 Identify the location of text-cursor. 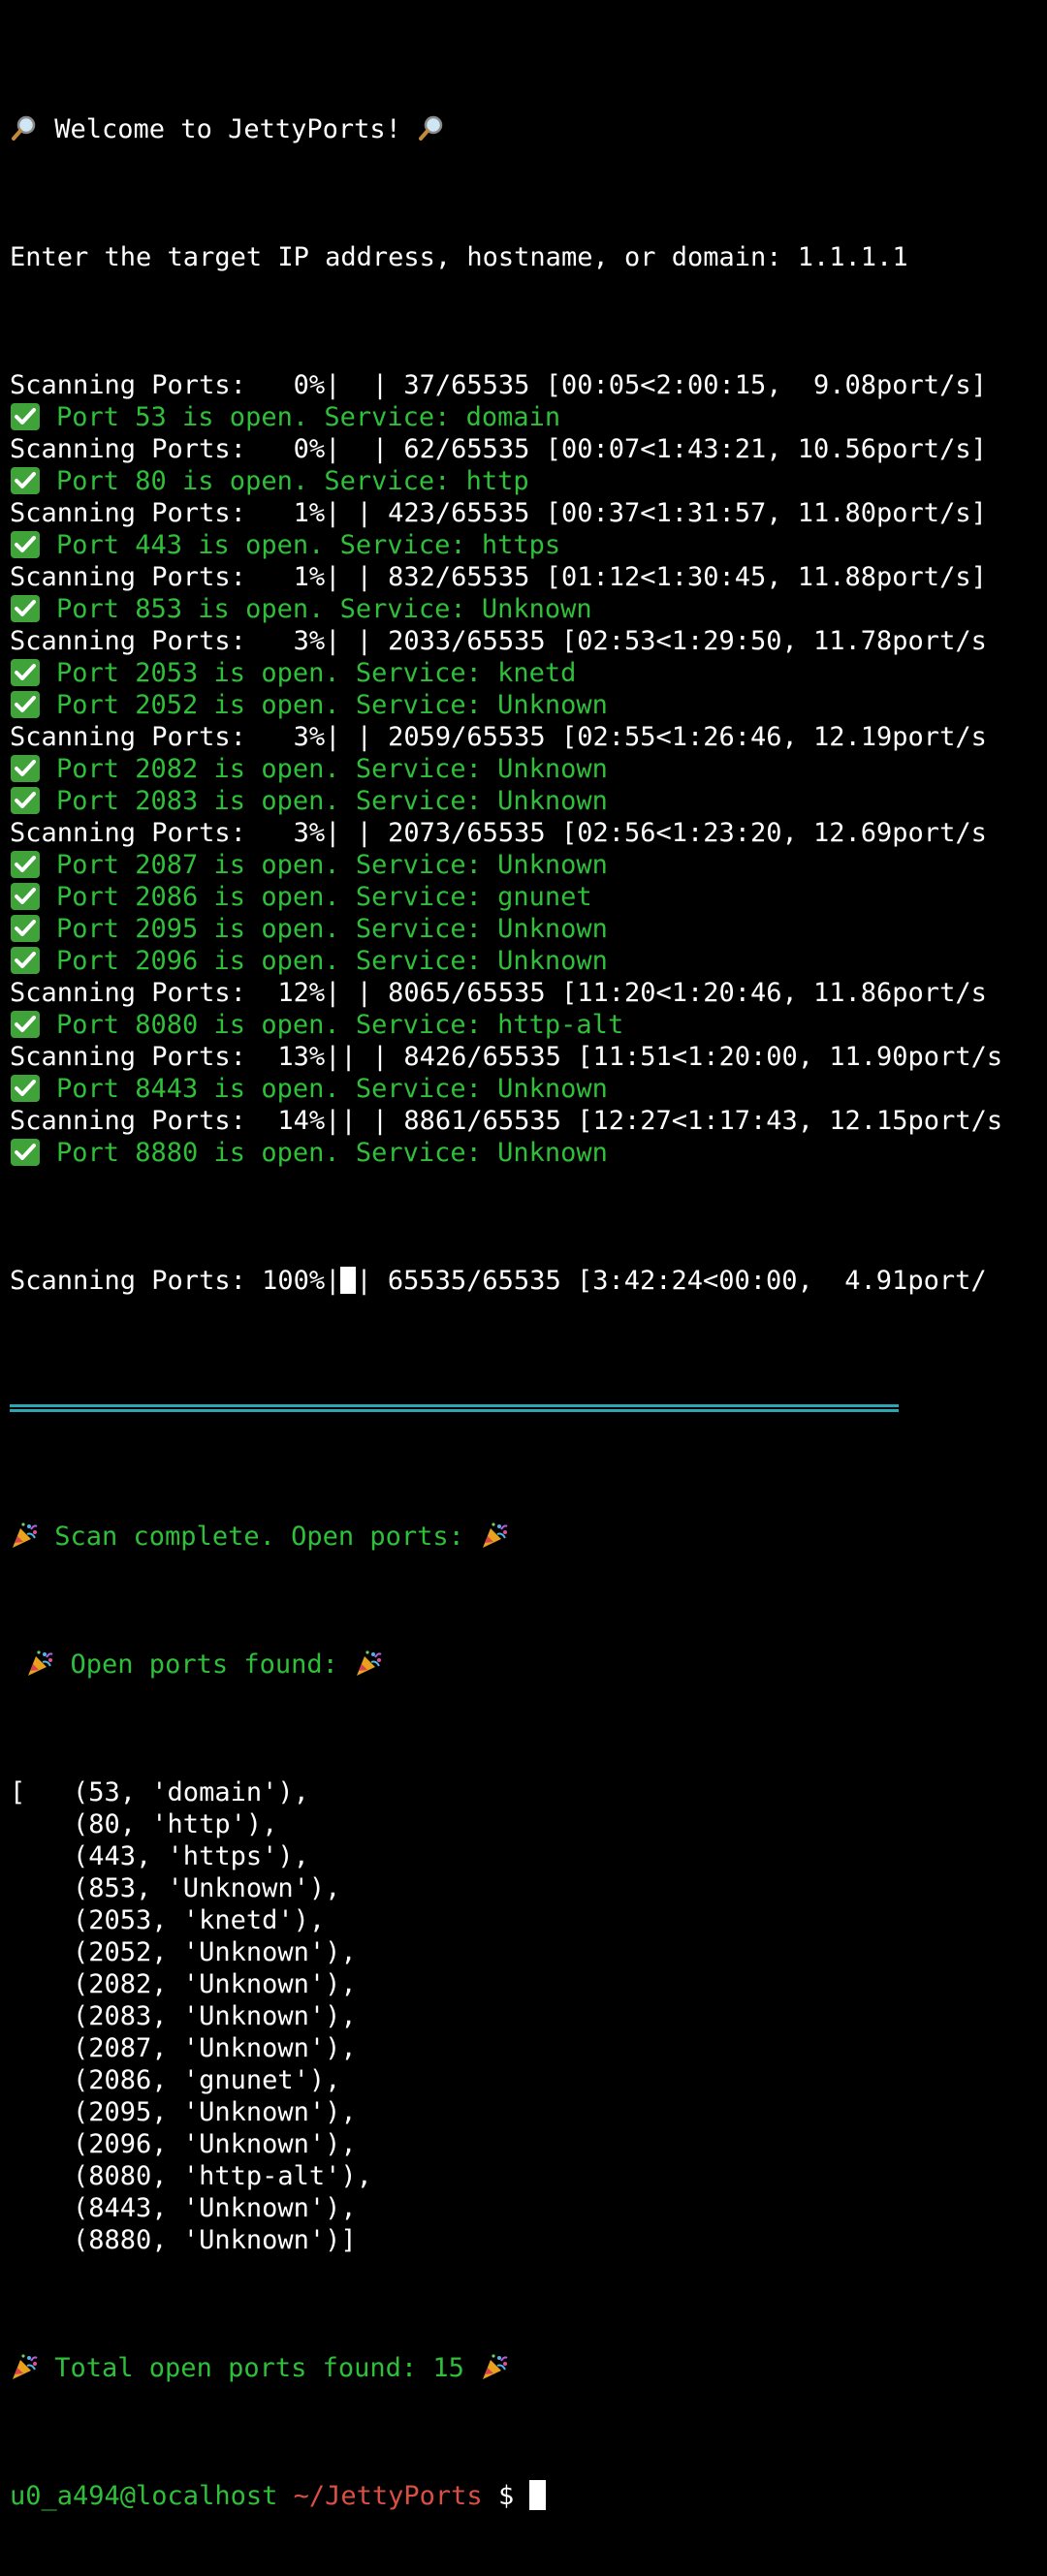
(538, 2495).